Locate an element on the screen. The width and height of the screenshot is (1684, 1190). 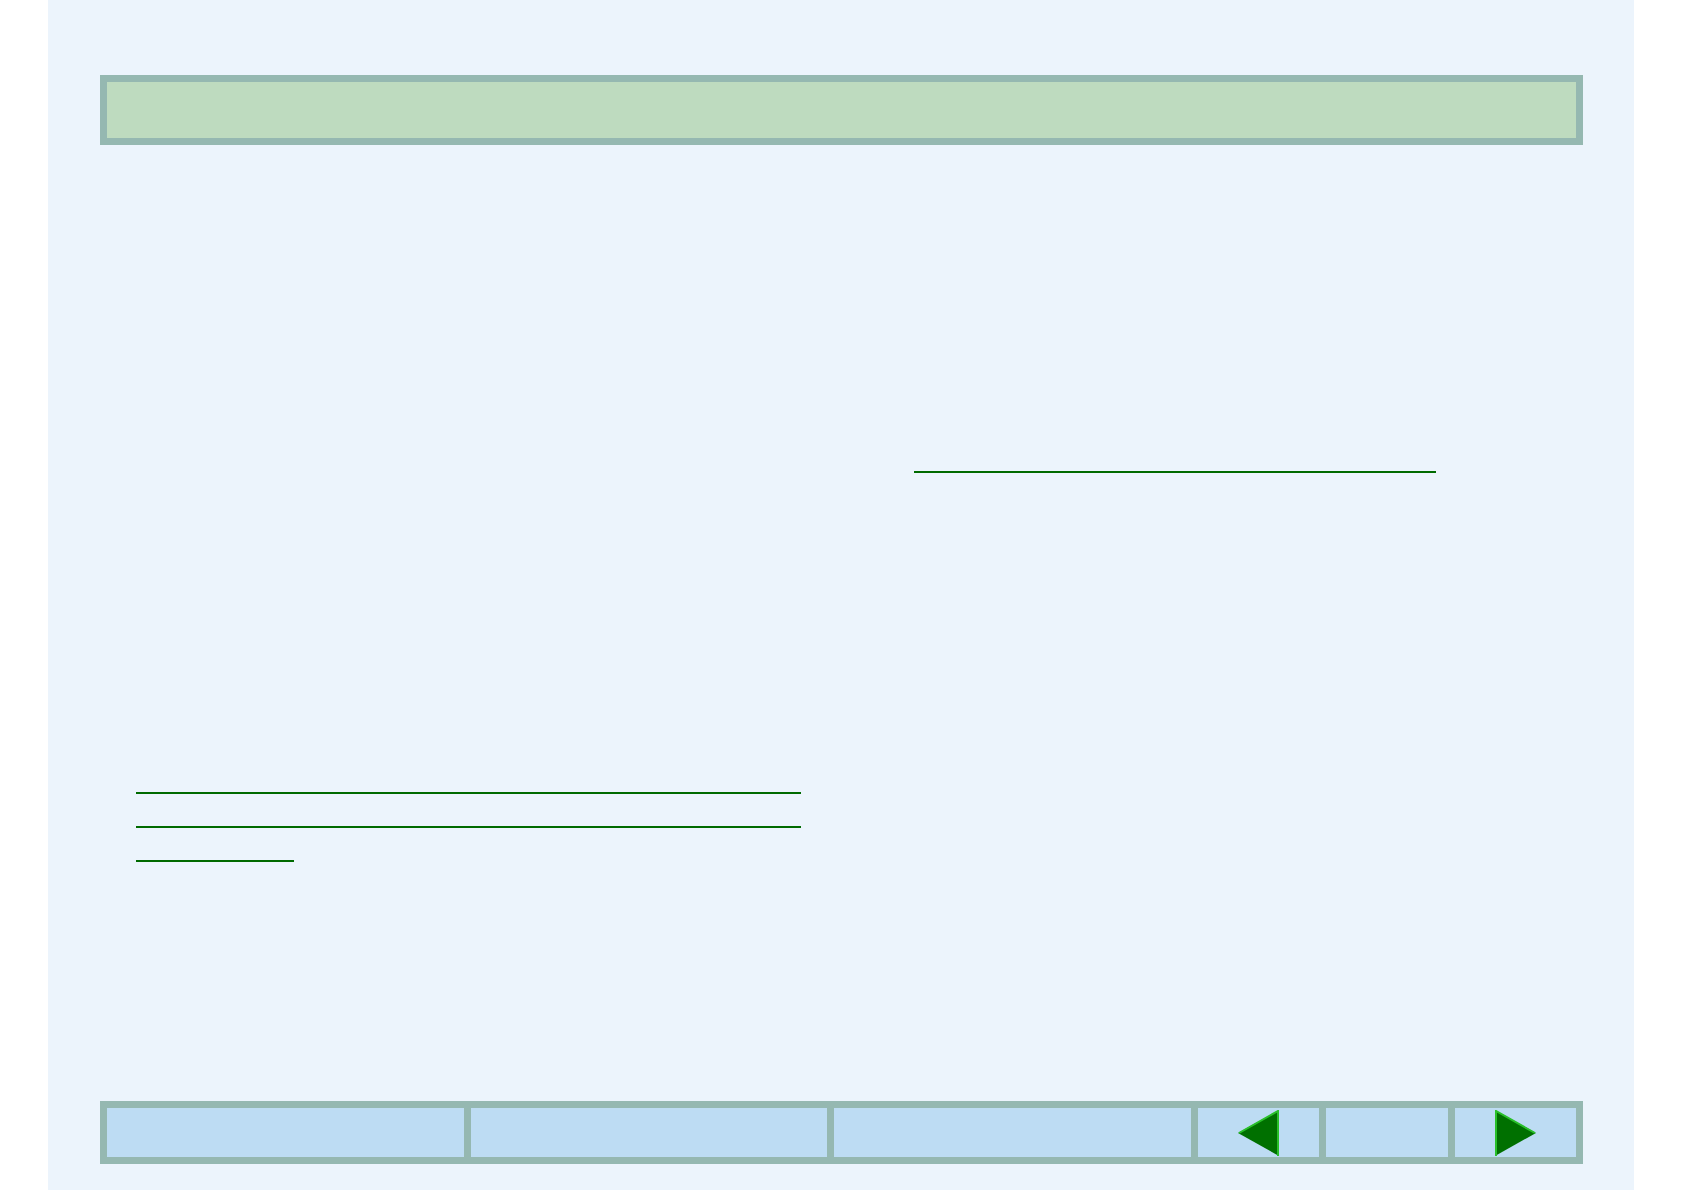
right-triangle-icon is located at coordinates (1515, 1132).